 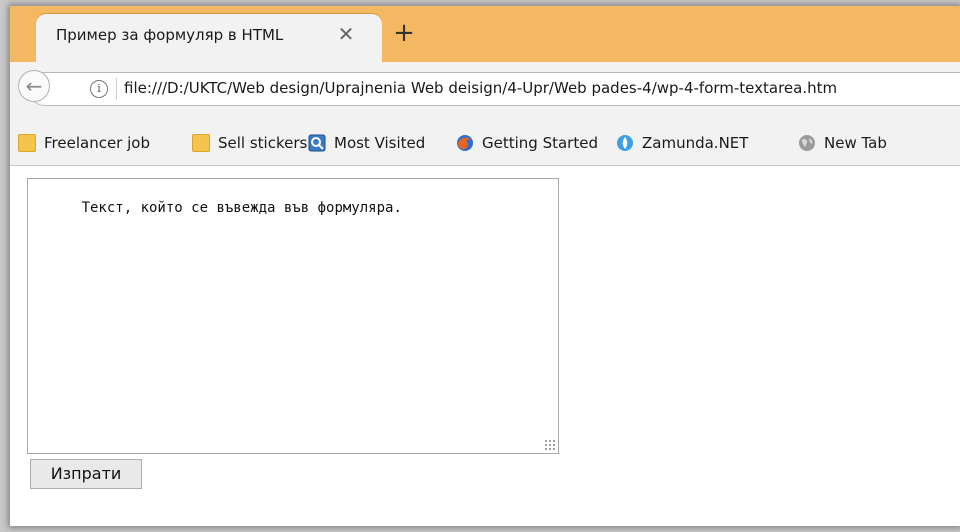 I want to click on tab-active: Пример за формуляр в HTML ✕, so click(x=209, y=38).